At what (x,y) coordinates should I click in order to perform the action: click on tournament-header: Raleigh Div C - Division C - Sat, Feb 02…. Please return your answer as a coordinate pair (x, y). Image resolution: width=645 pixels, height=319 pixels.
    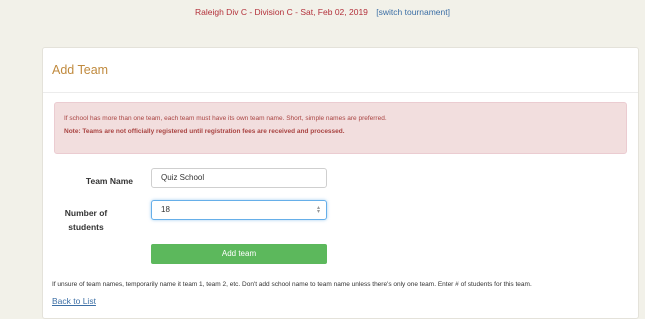
    Looking at the image, I should click on (322, 17).